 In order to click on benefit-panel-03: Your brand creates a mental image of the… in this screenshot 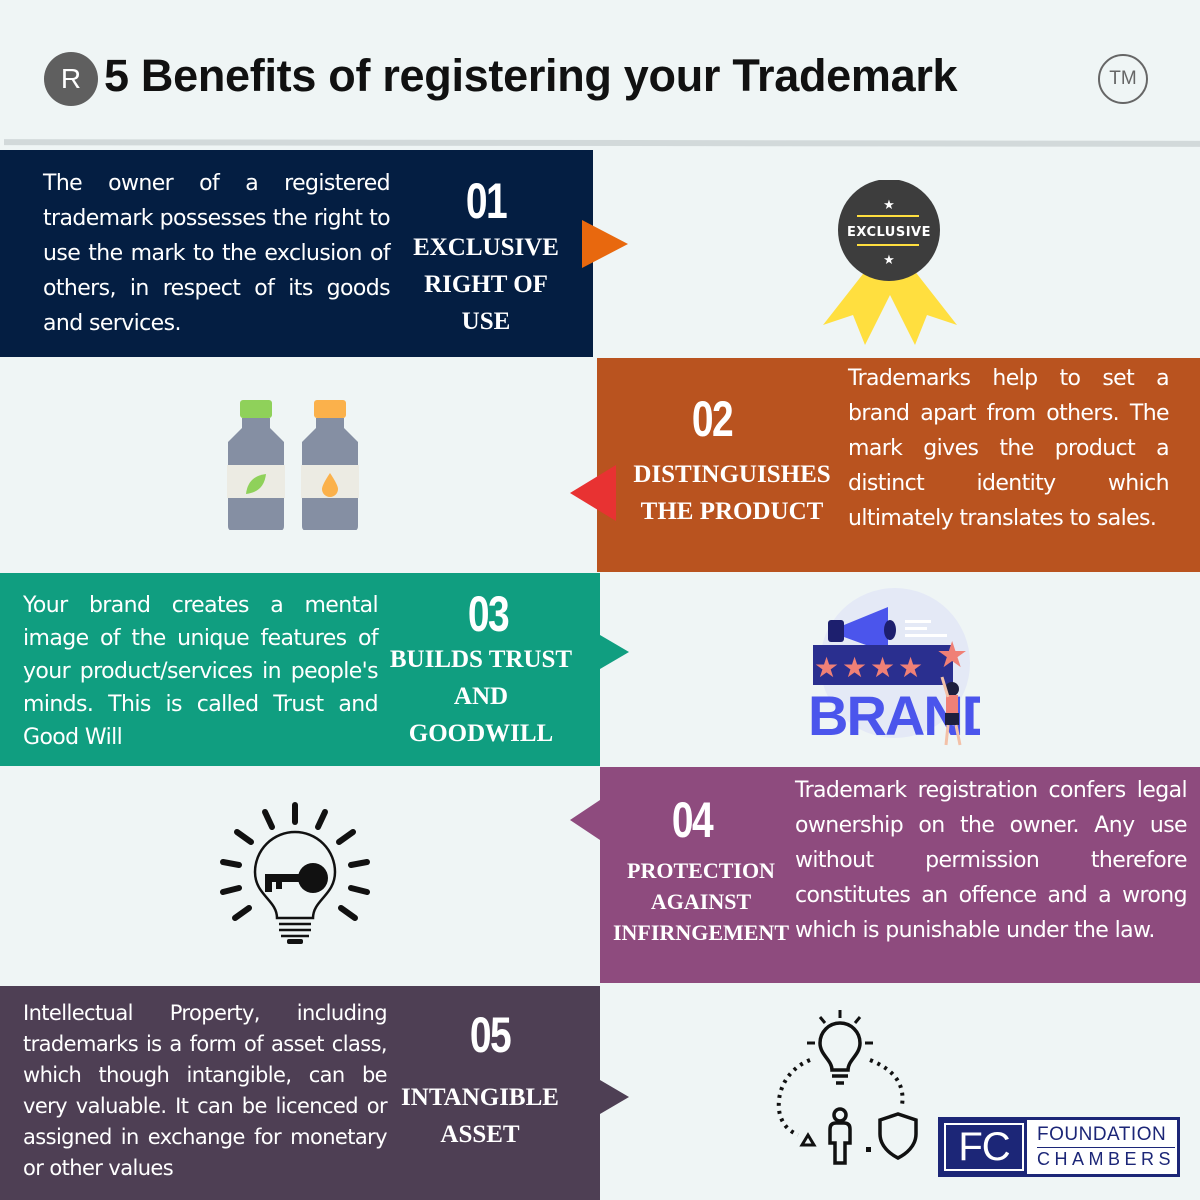, I will do `click(300, 669)`.